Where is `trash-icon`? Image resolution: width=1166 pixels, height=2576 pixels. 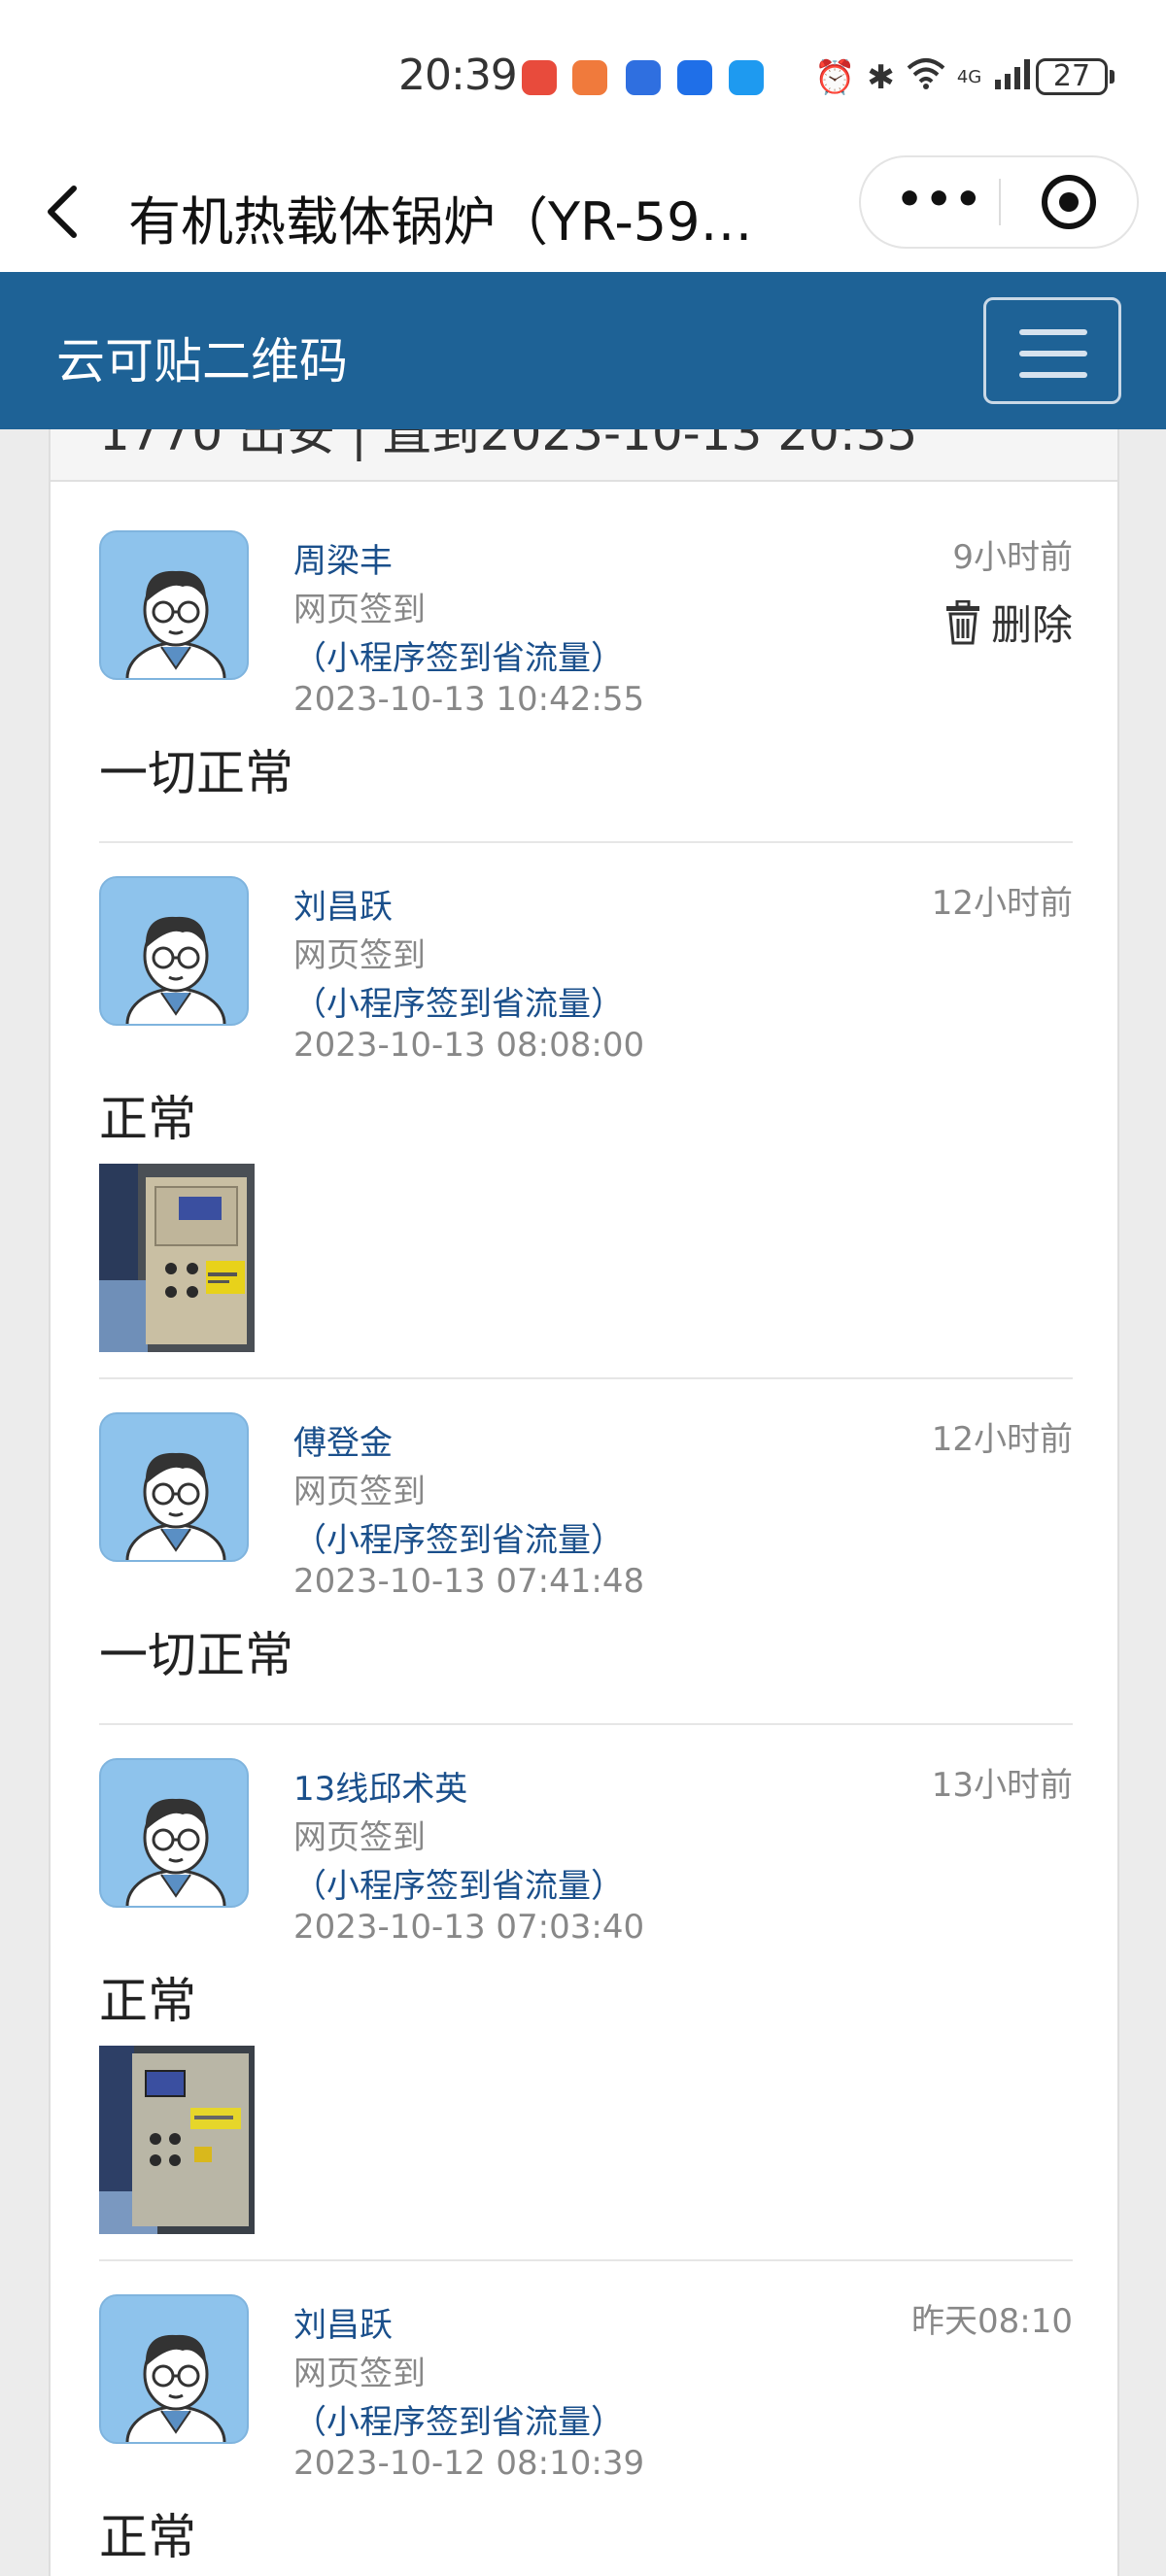 trash-icon is located at coordinates (962, 621).